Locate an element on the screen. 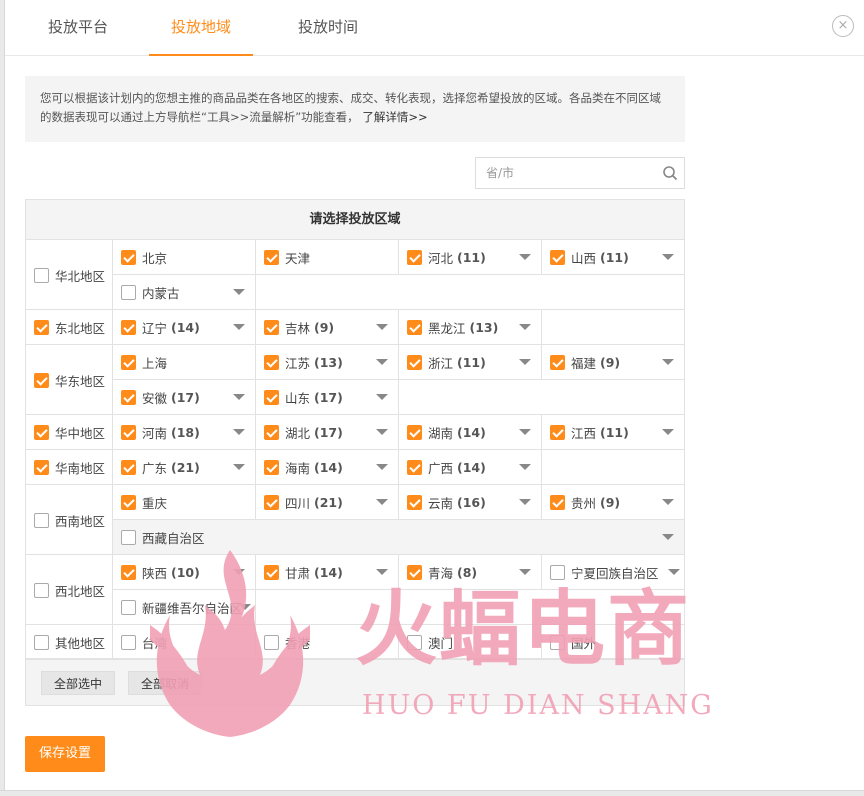  province-cell: 河南 (18) is located at coordinates (184, 432).